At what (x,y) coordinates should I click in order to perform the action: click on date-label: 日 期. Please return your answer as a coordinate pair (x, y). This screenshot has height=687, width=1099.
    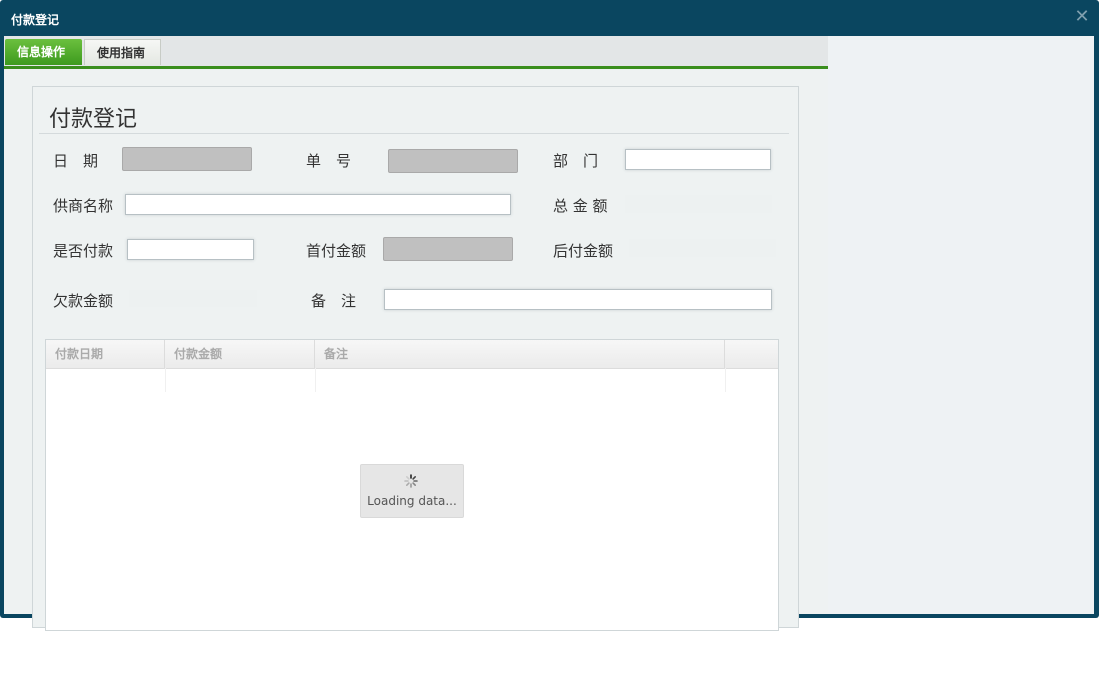
    Looking at the image, I should click on (76, 161).